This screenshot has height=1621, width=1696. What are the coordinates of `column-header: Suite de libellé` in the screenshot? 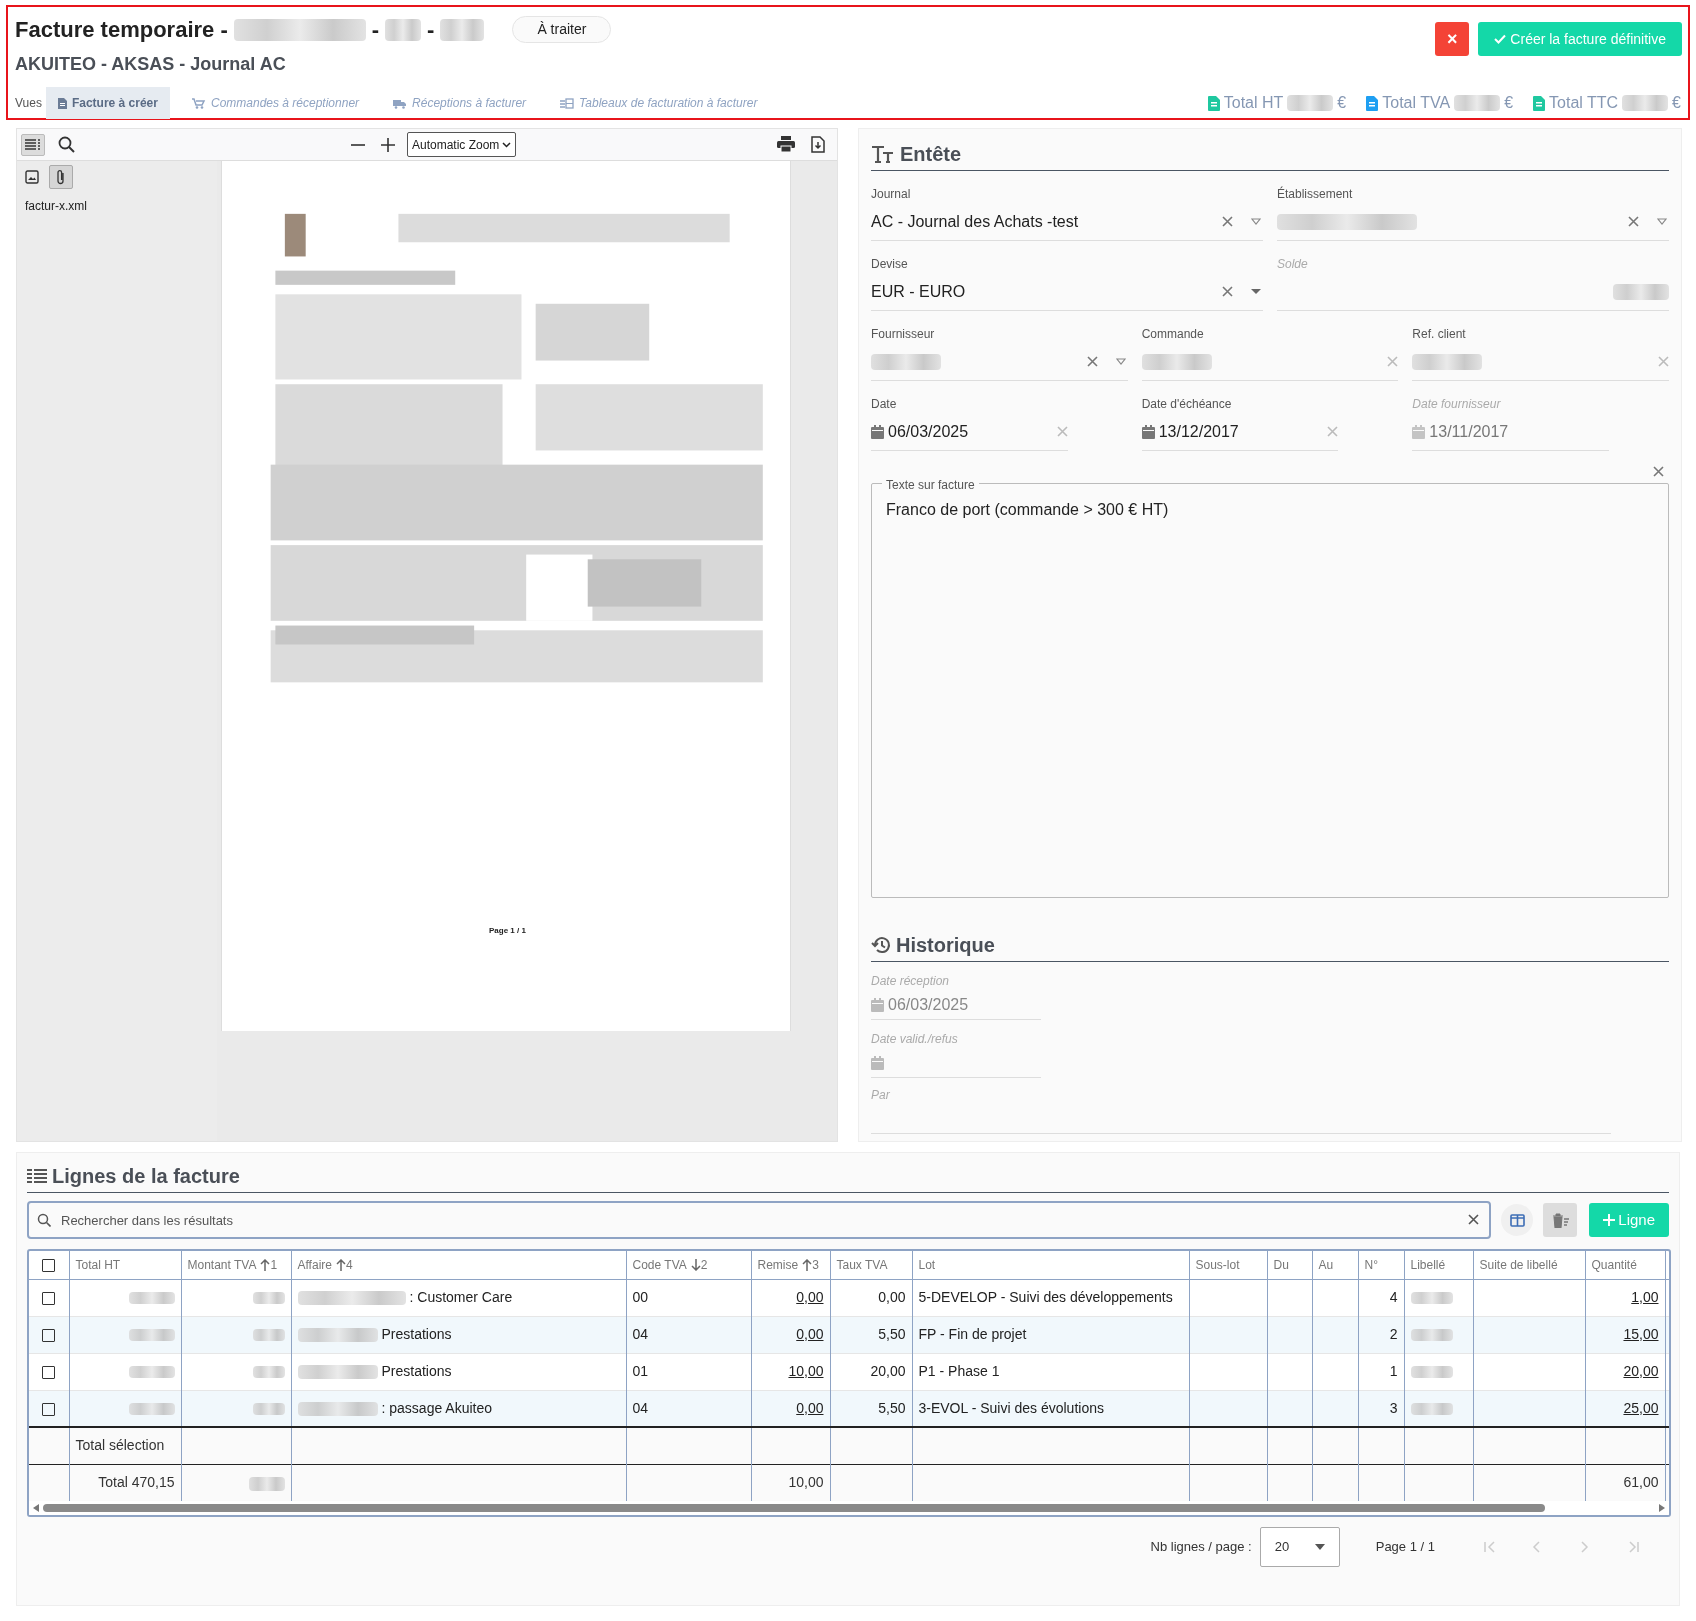 It's located at (1529, 1265).